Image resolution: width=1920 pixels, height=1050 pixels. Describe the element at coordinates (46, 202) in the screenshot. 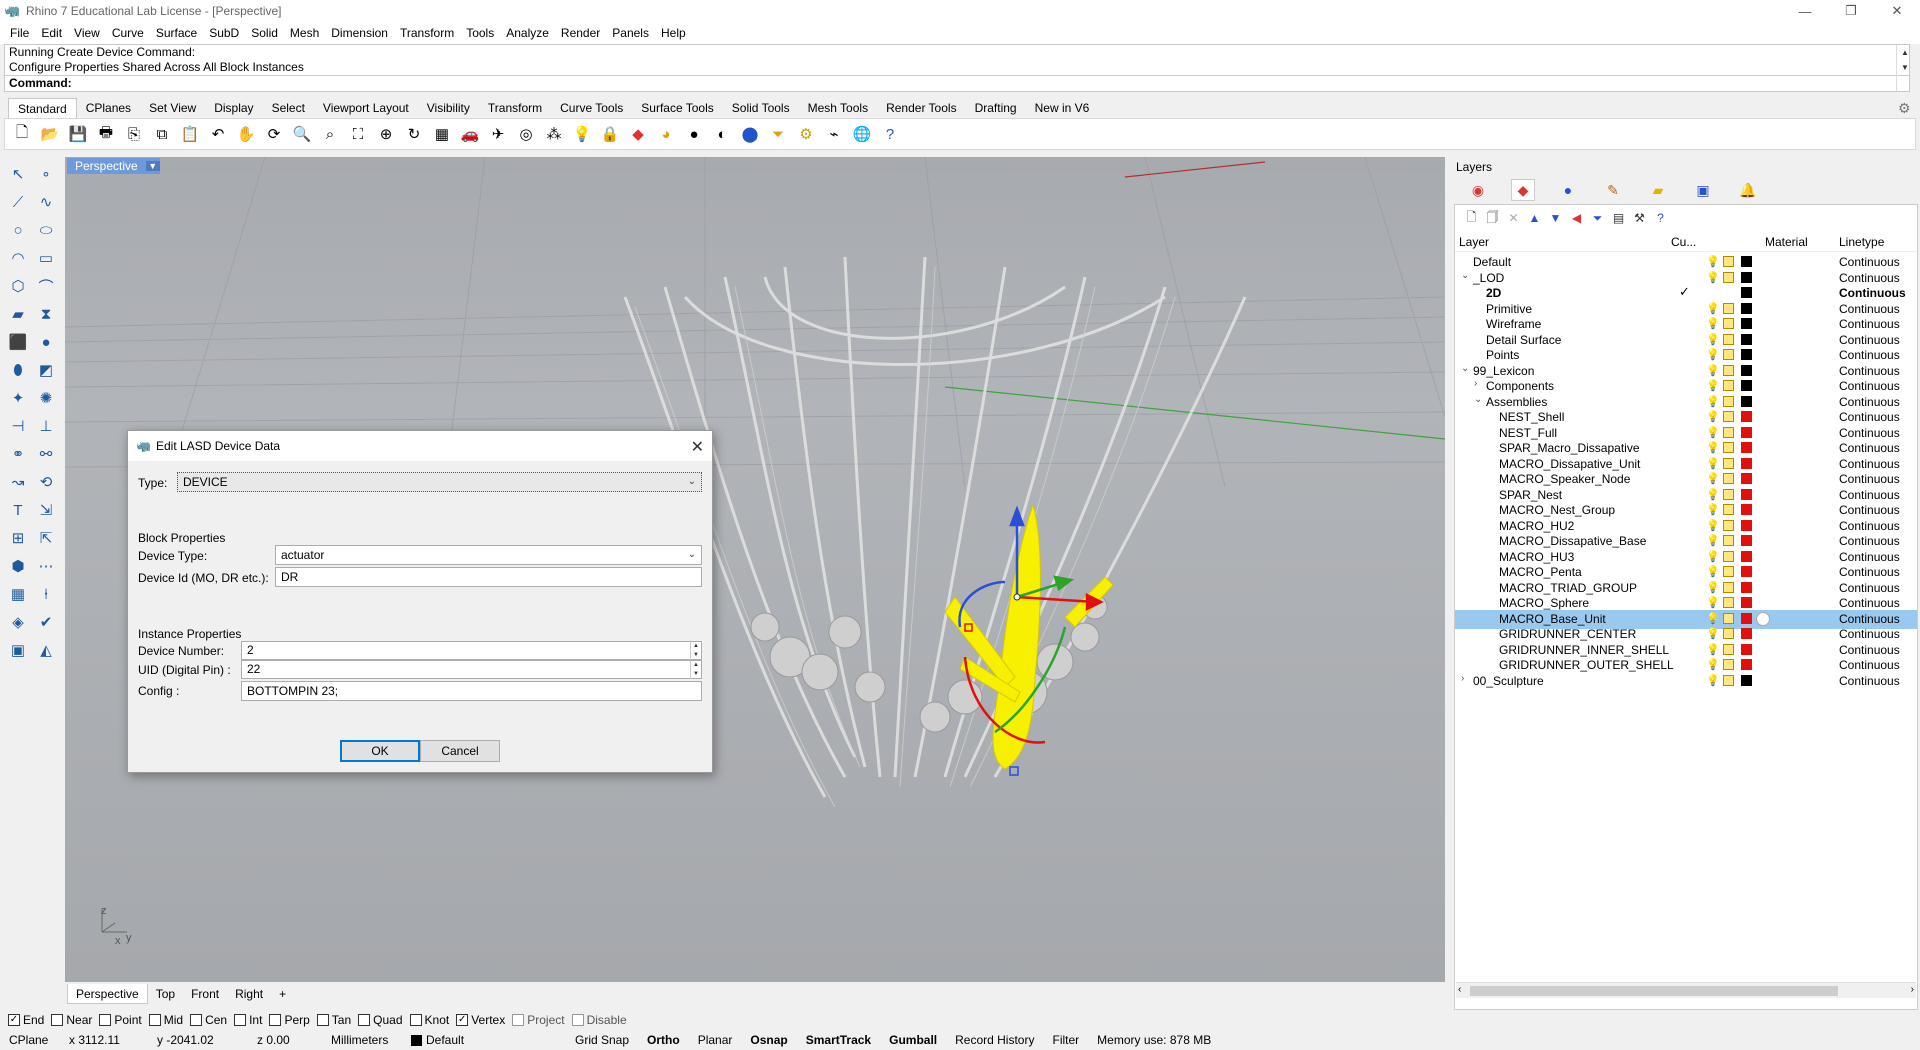

I see `curve-icon: ∿` at that location.